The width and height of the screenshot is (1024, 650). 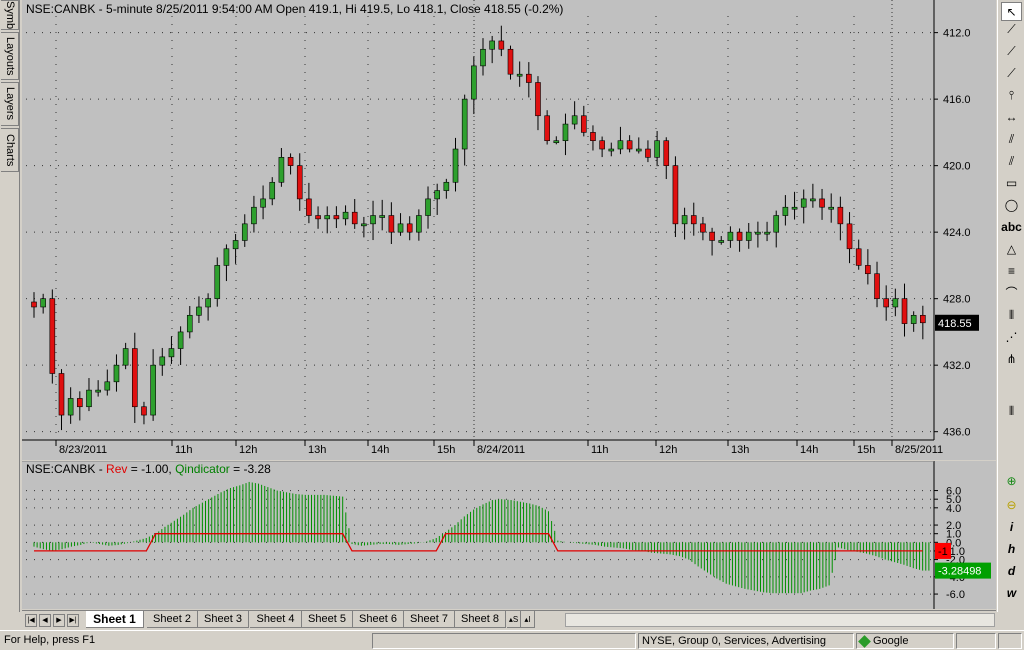 What do you see at coordinates (10, 150) in the screenshot?
I see `side-tab-charts: Charts` at bounding box center [10, 150].